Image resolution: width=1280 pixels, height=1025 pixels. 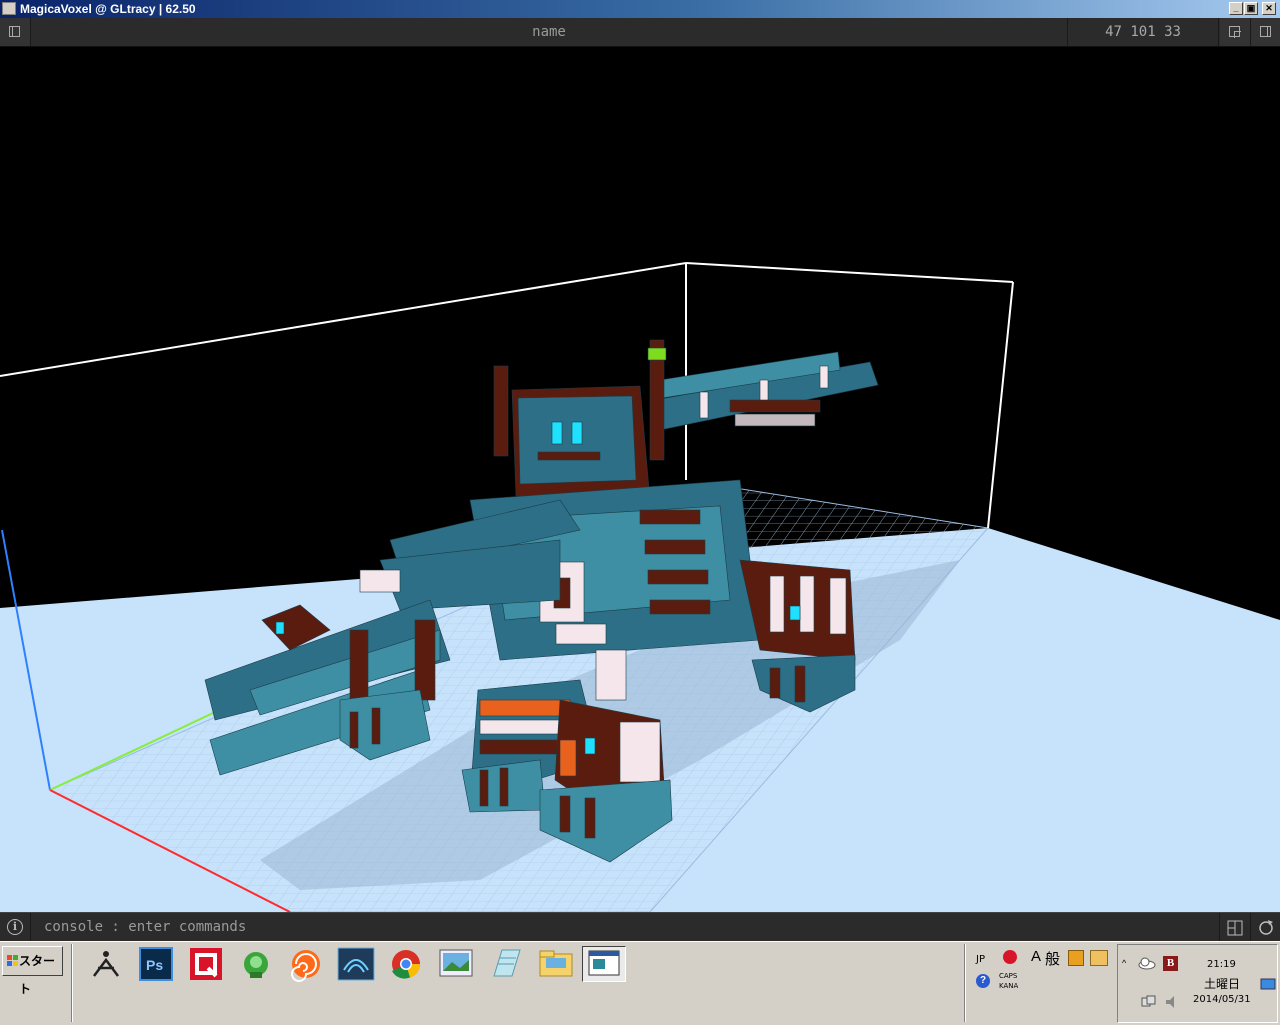 What do you see at coordinates (256, 964) in the screenshot?
I see `green-app-icon` at bounding box center [256, 964].